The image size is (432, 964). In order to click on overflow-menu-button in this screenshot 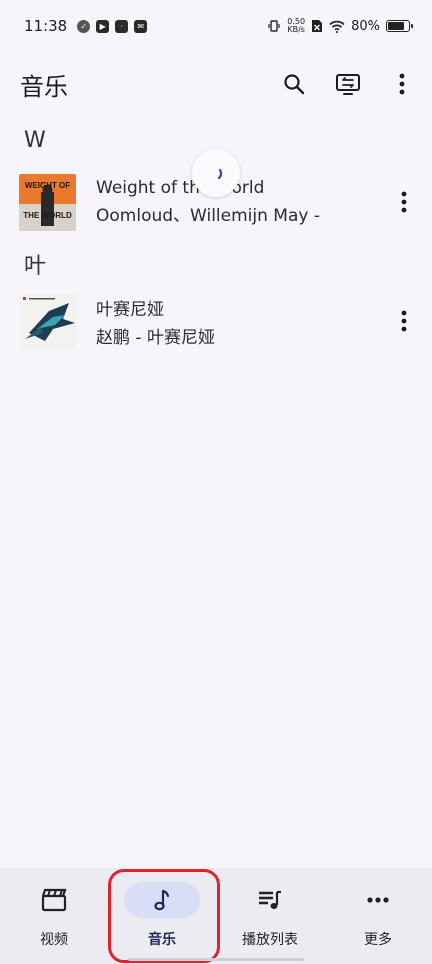, I will do `click(402, 84)`.